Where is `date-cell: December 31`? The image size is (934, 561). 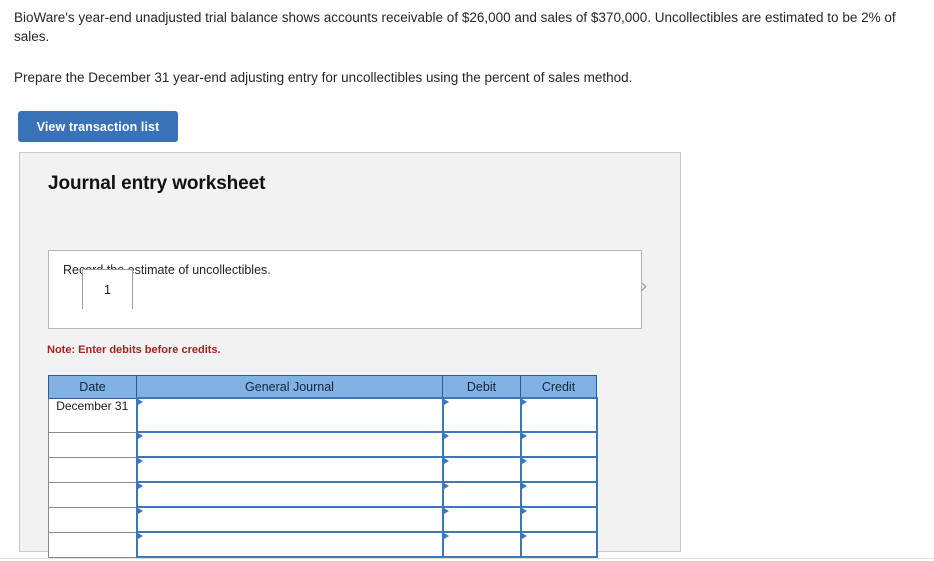 date-cell: December 31 is located at coordinates (92, 415).